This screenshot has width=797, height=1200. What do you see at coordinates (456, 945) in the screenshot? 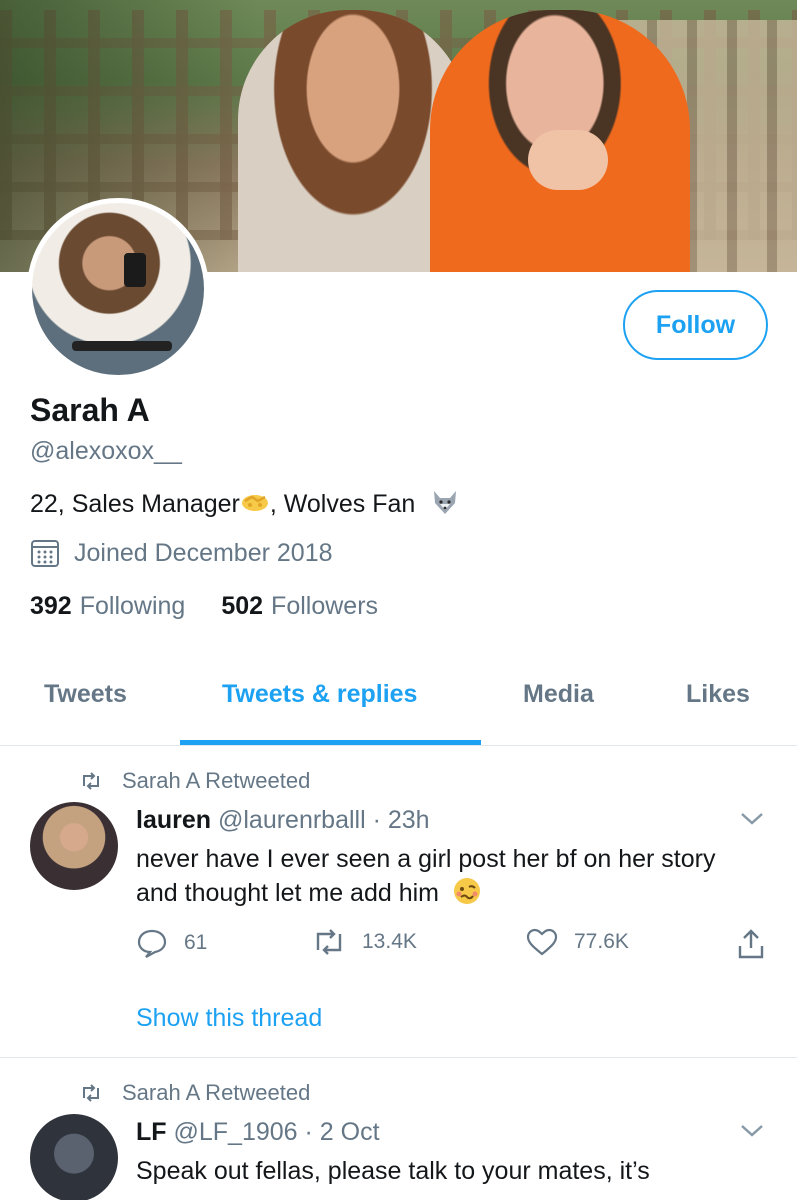
I see `tweet-actions: 61 13.4K 77.6K` at bounding box center [456, 945].